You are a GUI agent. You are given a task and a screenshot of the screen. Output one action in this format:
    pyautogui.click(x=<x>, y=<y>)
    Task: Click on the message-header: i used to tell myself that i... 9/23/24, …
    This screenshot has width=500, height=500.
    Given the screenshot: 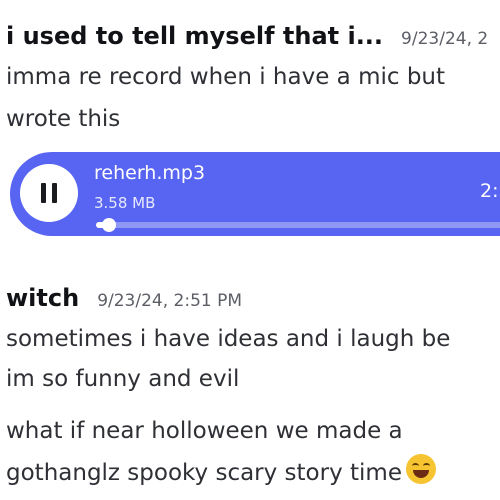 What is the action you would take?
    pyautogui.click(x=247, y=36)
    